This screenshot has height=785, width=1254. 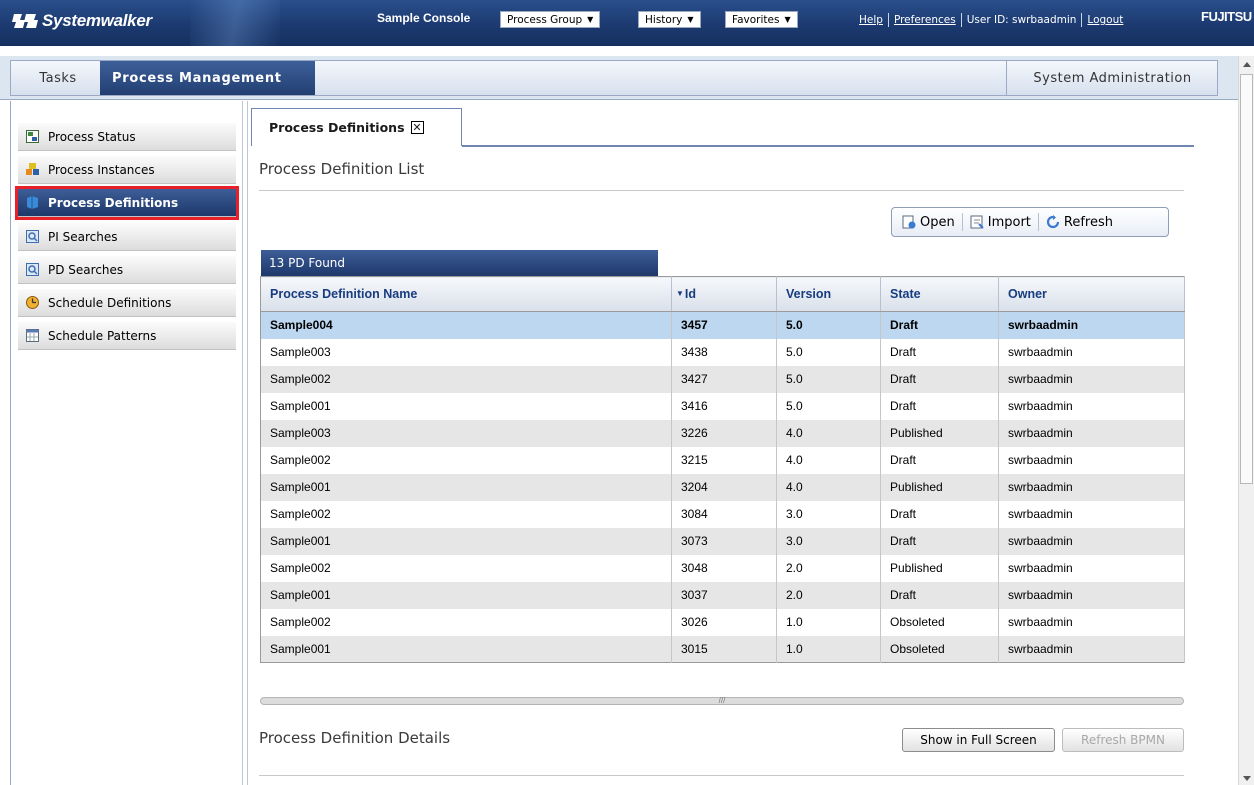 I want to click on logout-link: Logout, so click(x=1105, y=20).